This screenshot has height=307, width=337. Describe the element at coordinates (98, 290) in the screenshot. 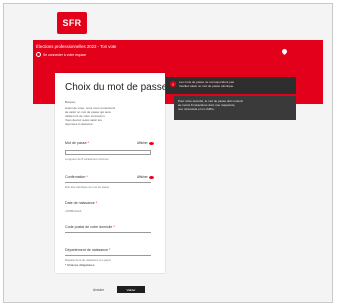

I see `cancel-button: Annuler` at that location.